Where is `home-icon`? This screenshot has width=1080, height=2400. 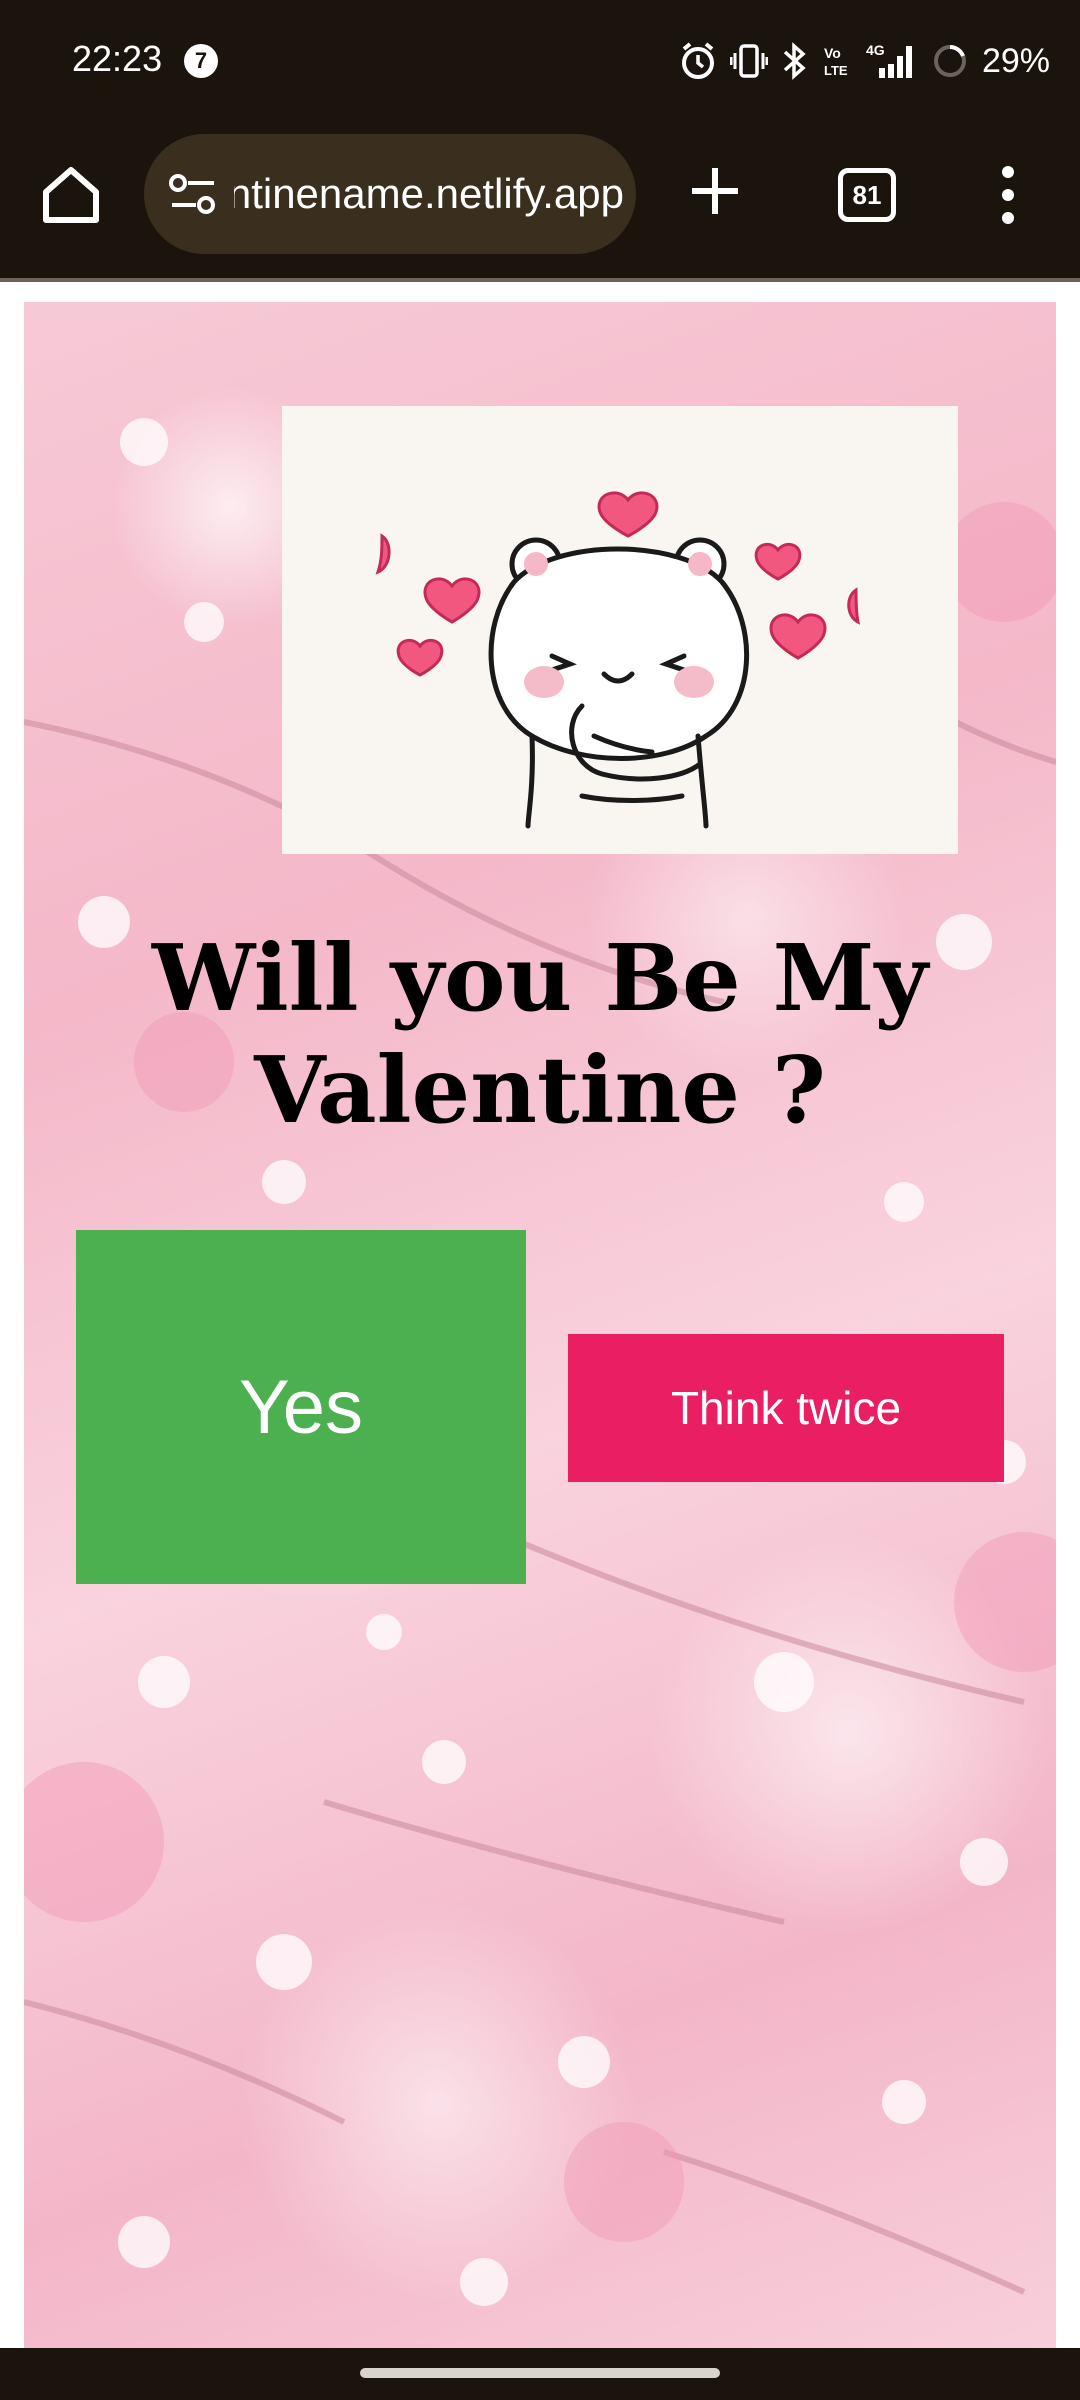
home-icon is located at coordinates (71, 195).